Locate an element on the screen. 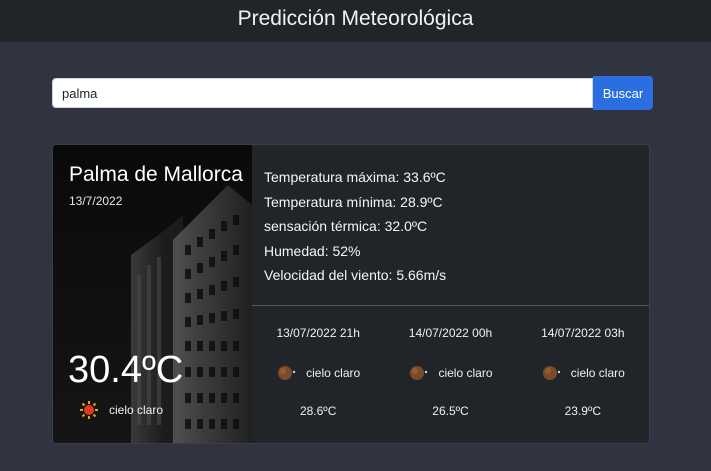 Image resolution: width=711 pixels, height=471 pixels. sun-icon is located at coordinates (89, 410).